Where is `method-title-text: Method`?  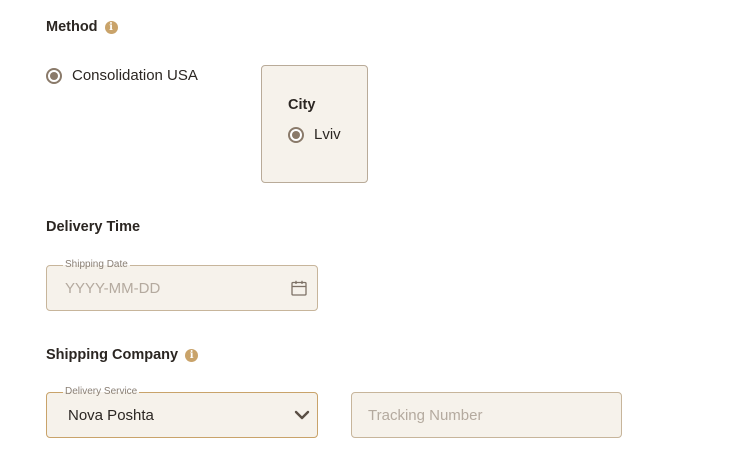 method-title-text: Method is located at coordinates (72, 27).